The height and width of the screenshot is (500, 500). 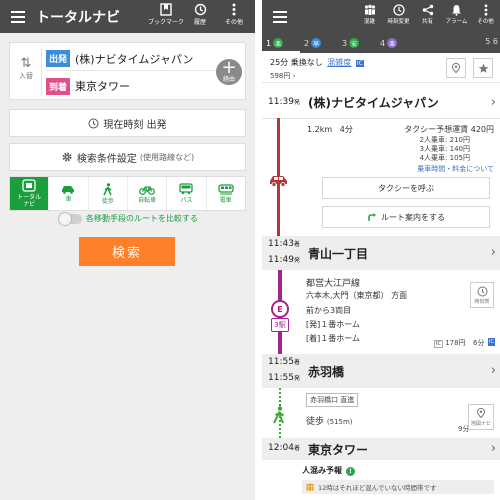 I want to click on alarm-button: アラーム, so click(x=456, y=14).